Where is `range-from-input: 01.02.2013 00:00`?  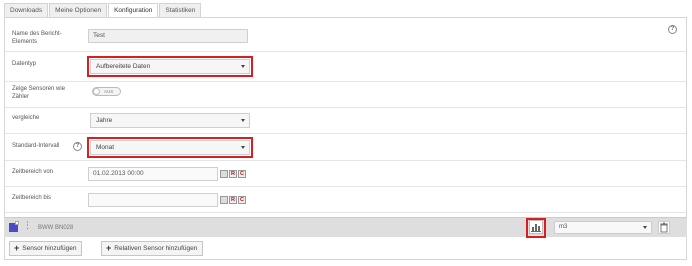 range-from-input: 01.02.2013 00:00 is located at coordinates (153, 174).